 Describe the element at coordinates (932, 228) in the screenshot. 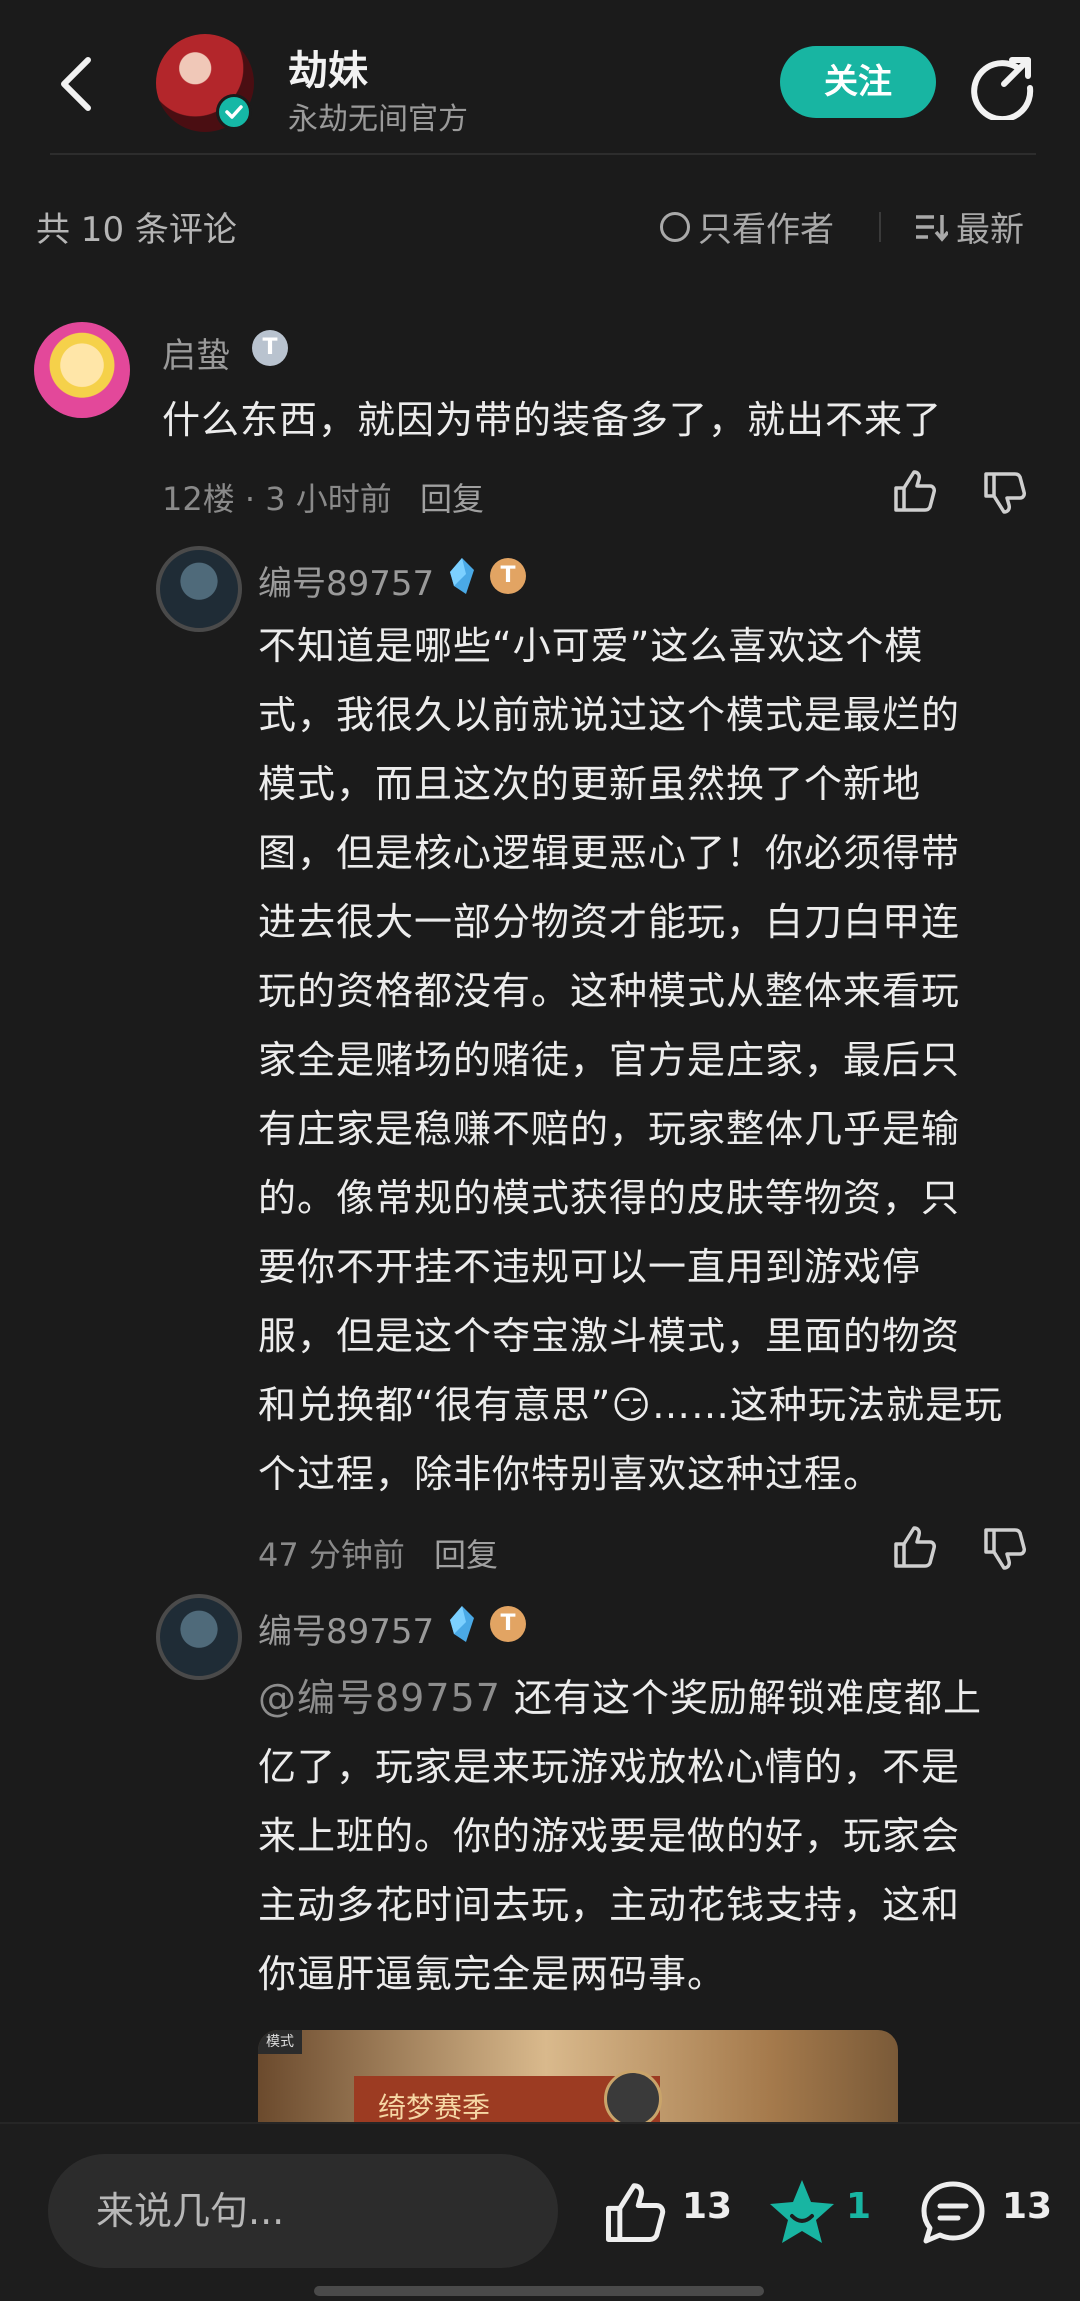

I see `sort-icon` at that location.